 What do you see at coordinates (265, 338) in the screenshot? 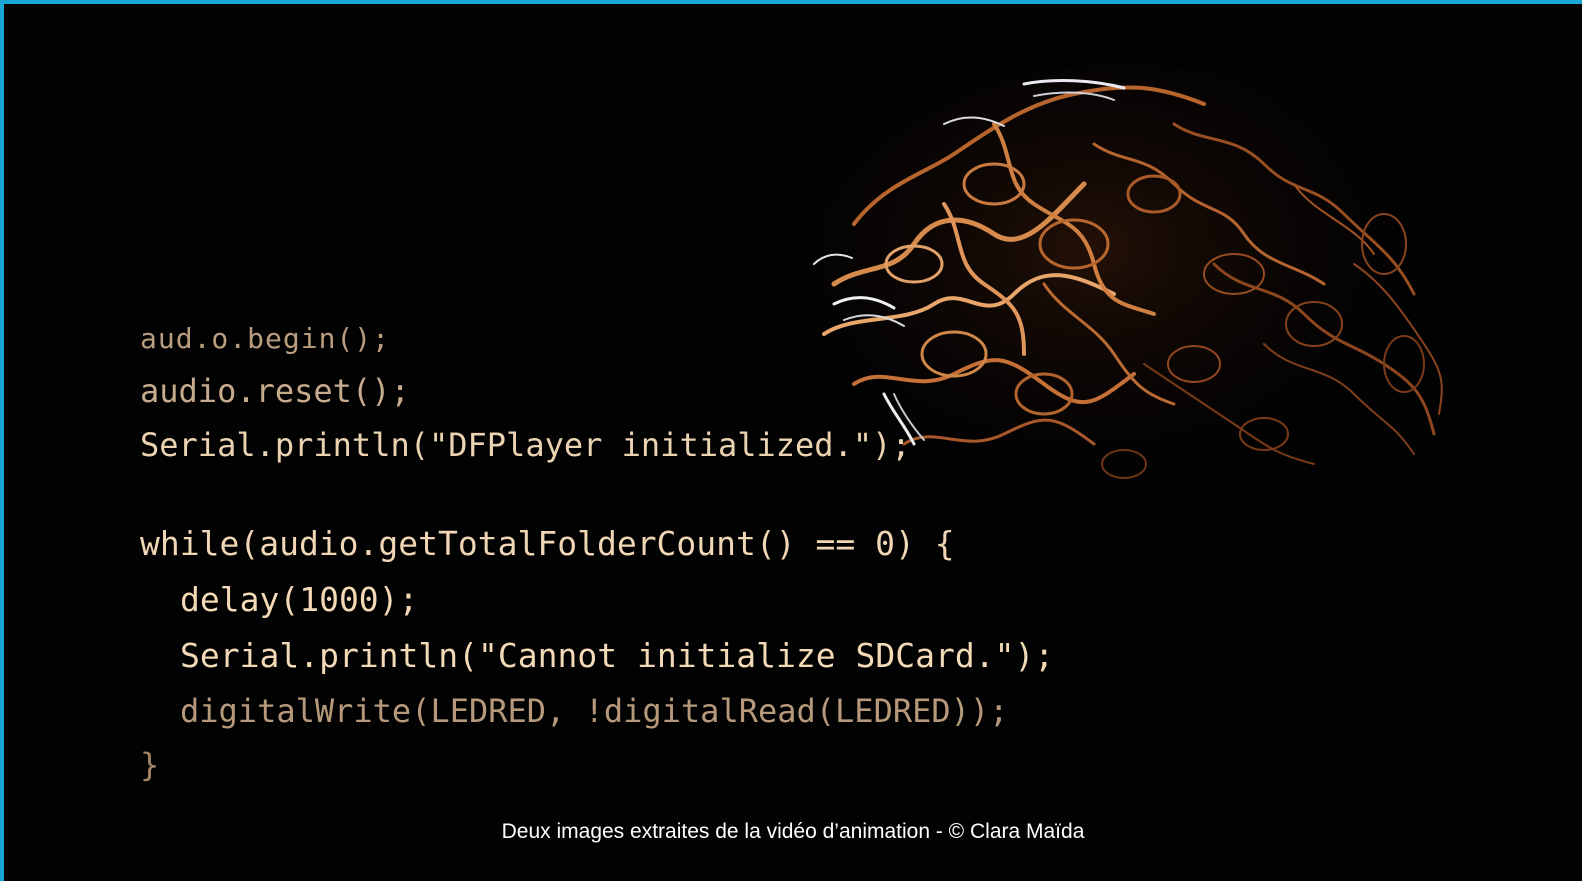
I see `code-line-1: aud.o.begin();` at bounding box center [265, 338].